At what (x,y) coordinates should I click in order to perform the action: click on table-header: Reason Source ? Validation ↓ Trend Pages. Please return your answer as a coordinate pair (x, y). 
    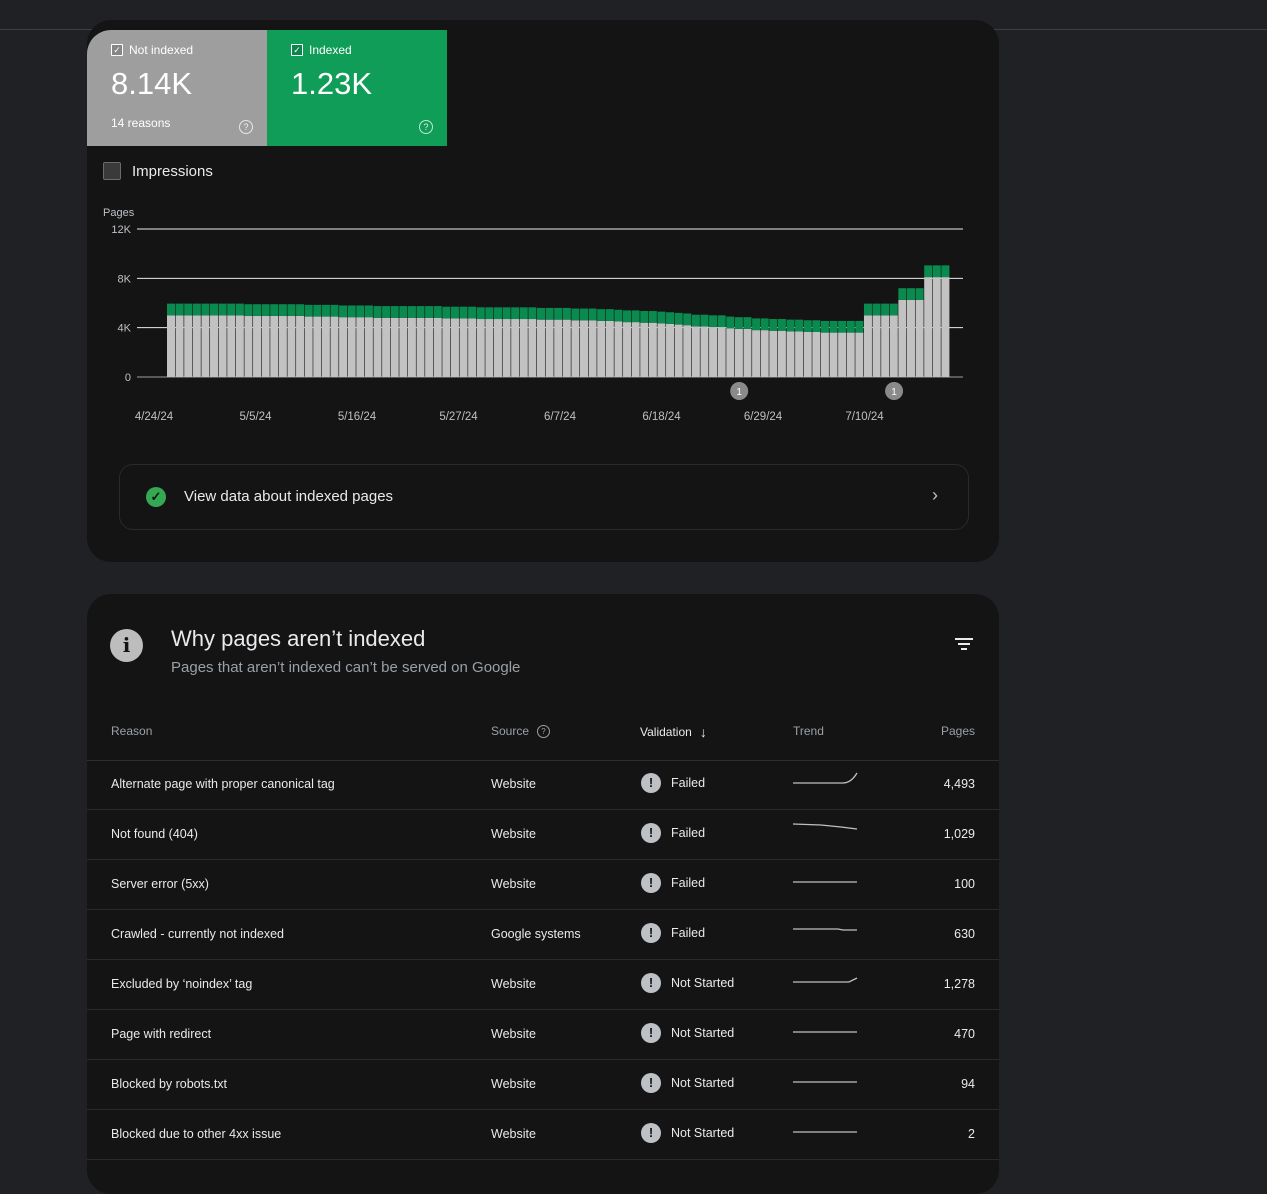
    Looking at the image, I should click on (543, 735).